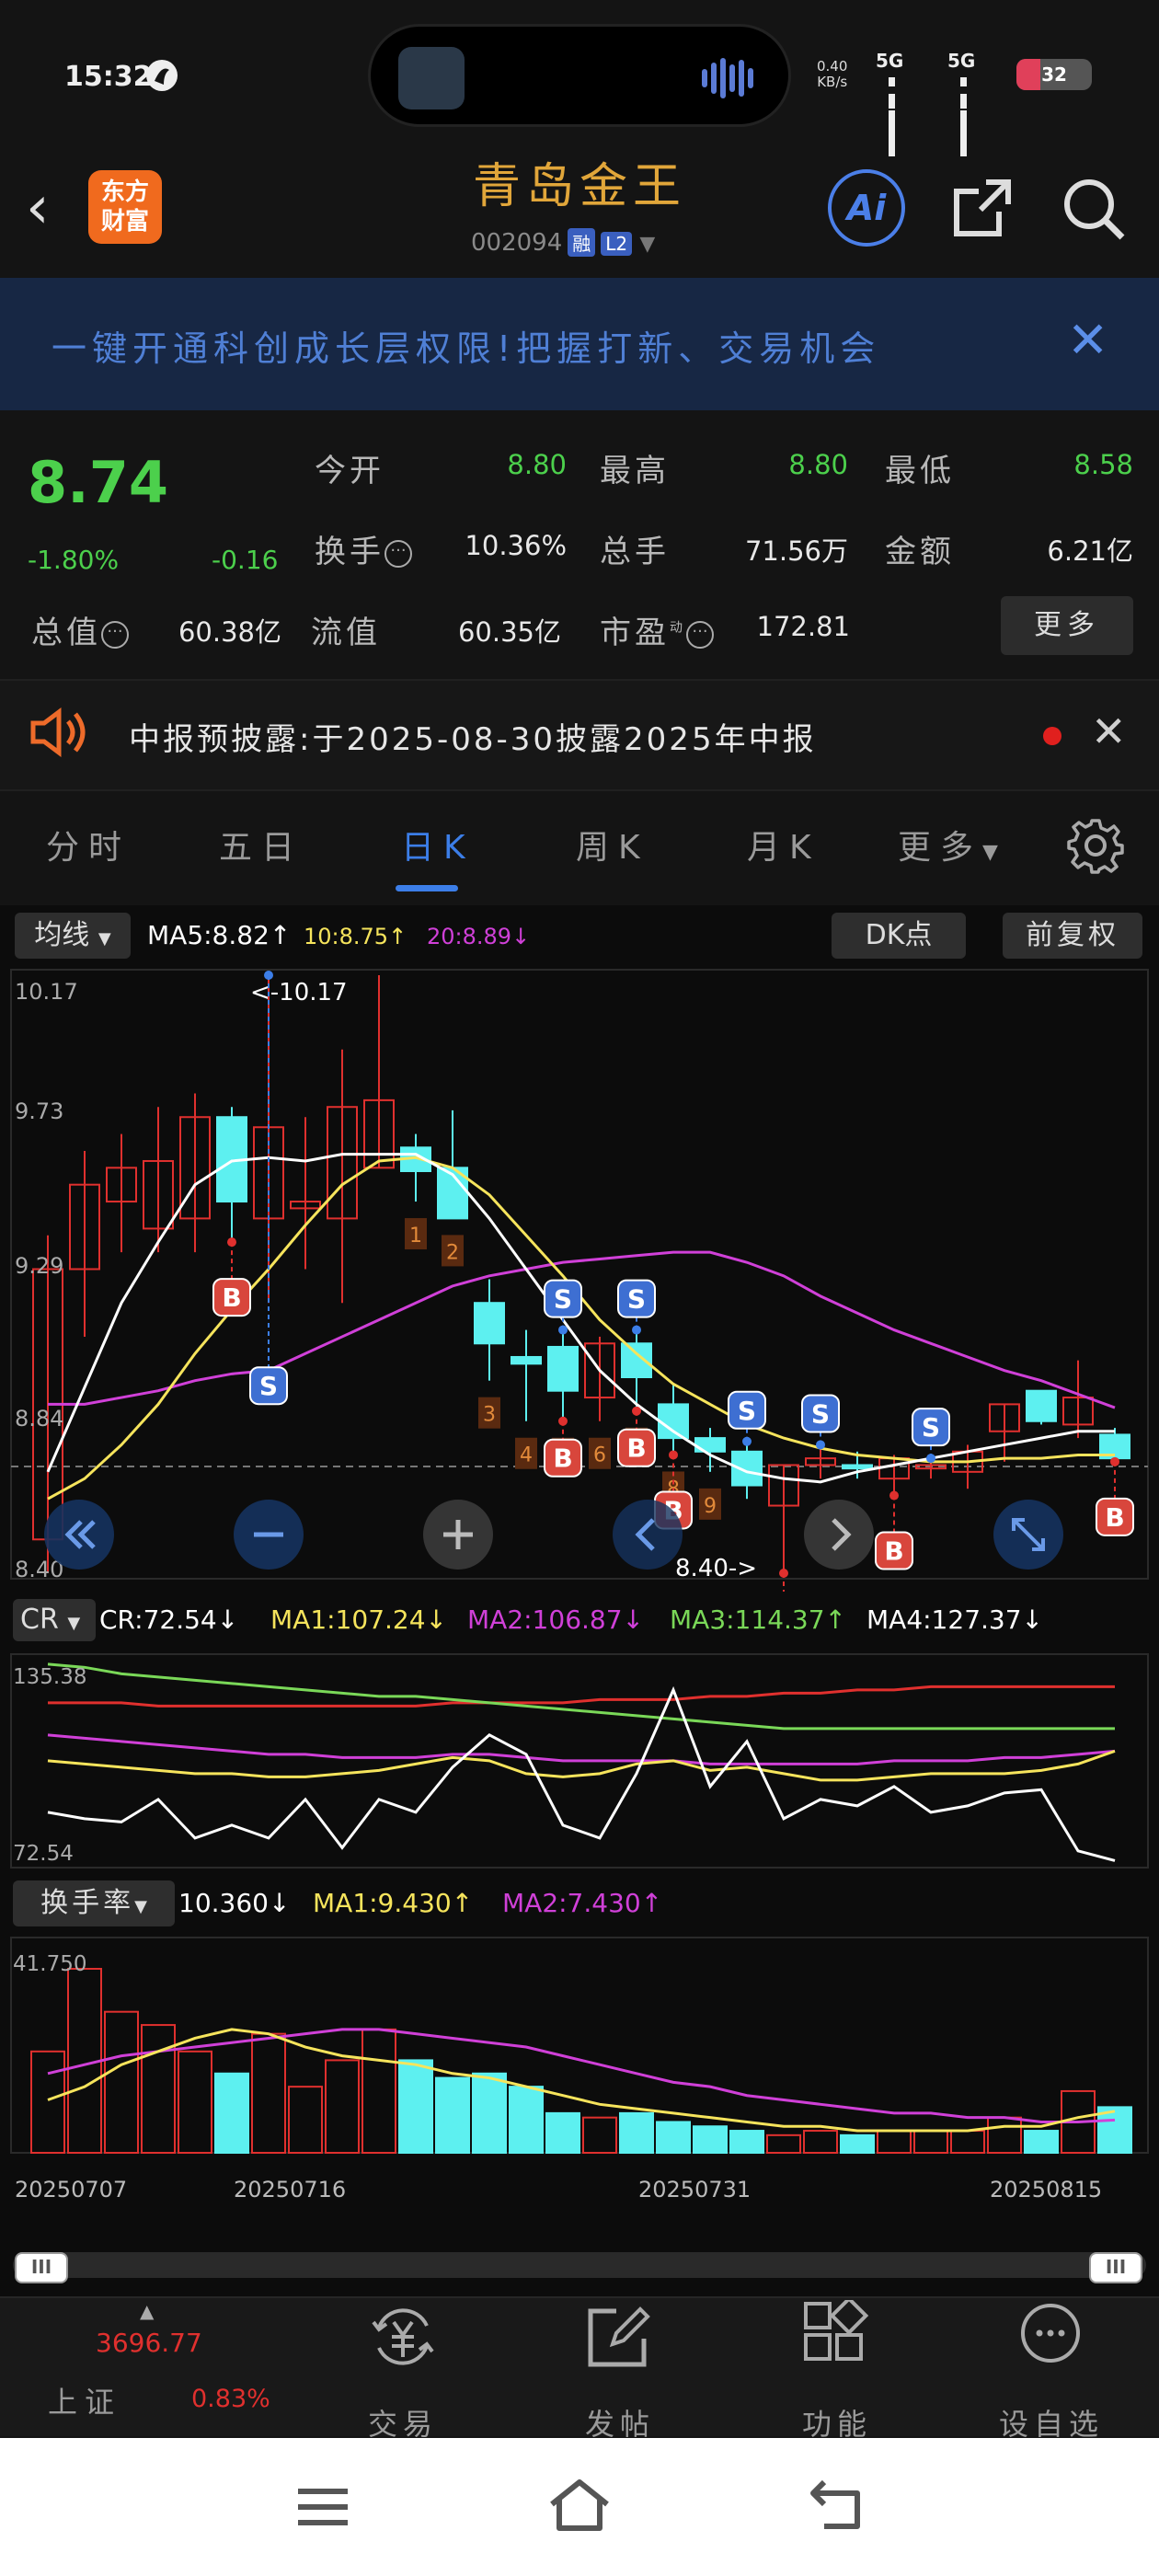 This screenshot has height=2576, width=1159. I want to click on signal-label: B, so click(1114, 1517).